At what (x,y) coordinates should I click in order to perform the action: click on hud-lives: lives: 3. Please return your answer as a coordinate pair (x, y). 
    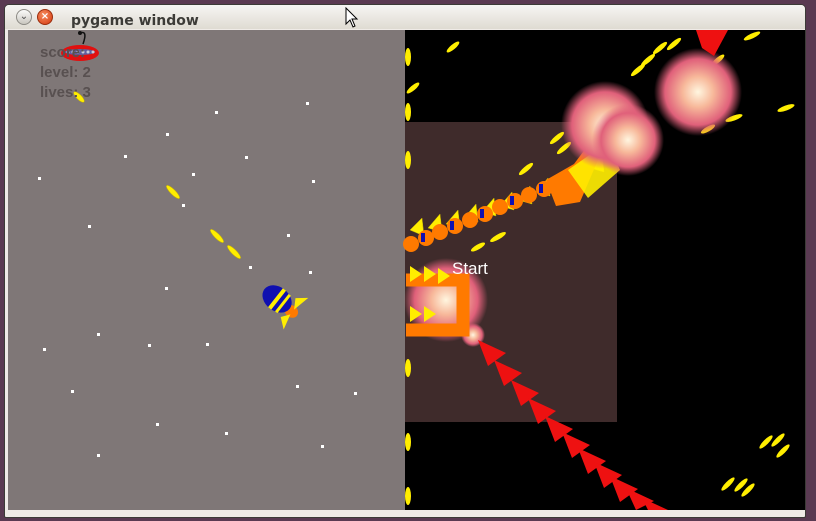
    Looking at the image, I should click on (65, 92).